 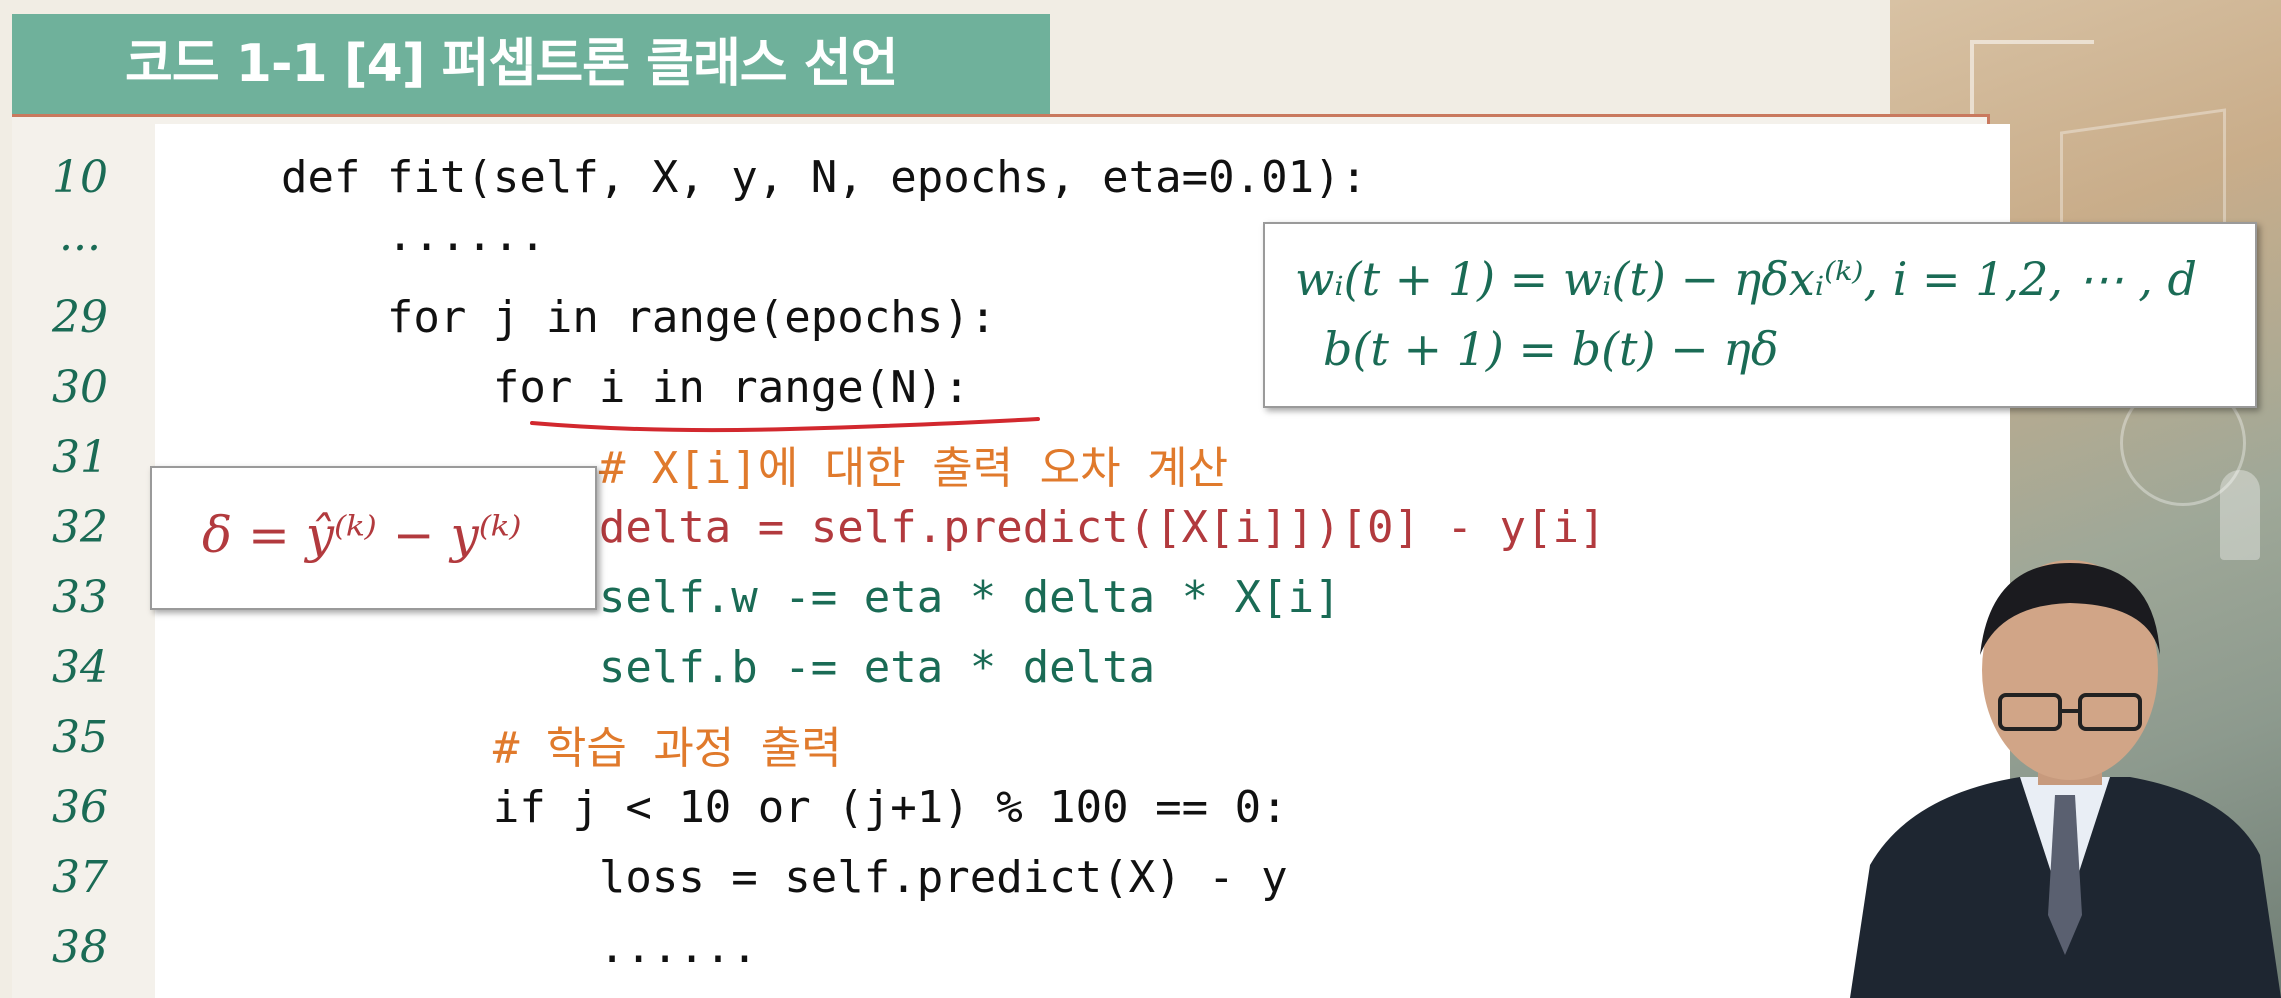 What do you see at coordinates (362, 535) in the screenshot?
I see `delta-formula: δ = ŷ⁽ᵏ⁾ − y⁽ᵏ⁾` at bounding box center [362, 535].